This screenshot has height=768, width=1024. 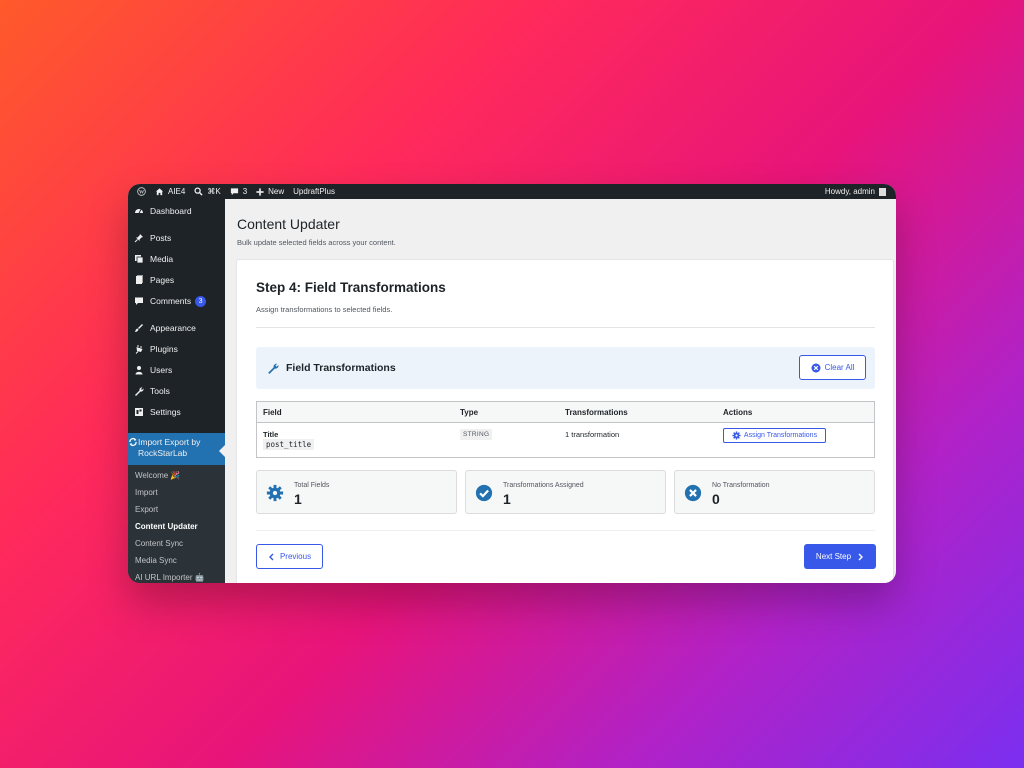 What do you see at coordinates (341, 368) in the screenshot?
I see `panel-title: Field Transformations` at bounding box center [341, 368].